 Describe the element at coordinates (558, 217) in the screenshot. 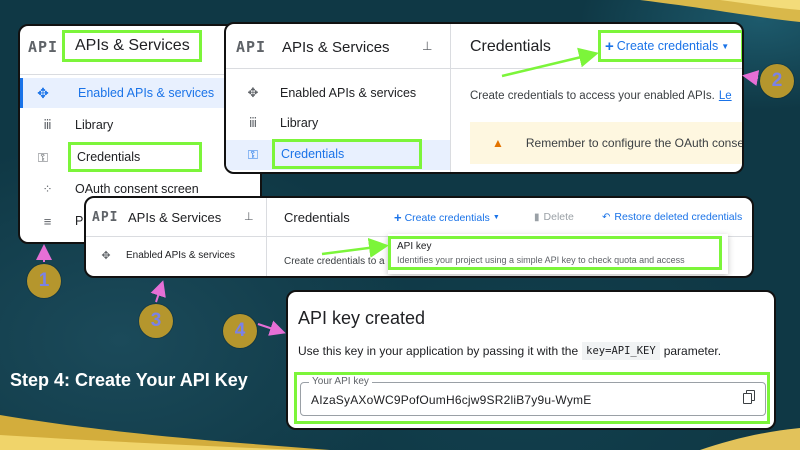

I see `delete-label: Delete` at that location.